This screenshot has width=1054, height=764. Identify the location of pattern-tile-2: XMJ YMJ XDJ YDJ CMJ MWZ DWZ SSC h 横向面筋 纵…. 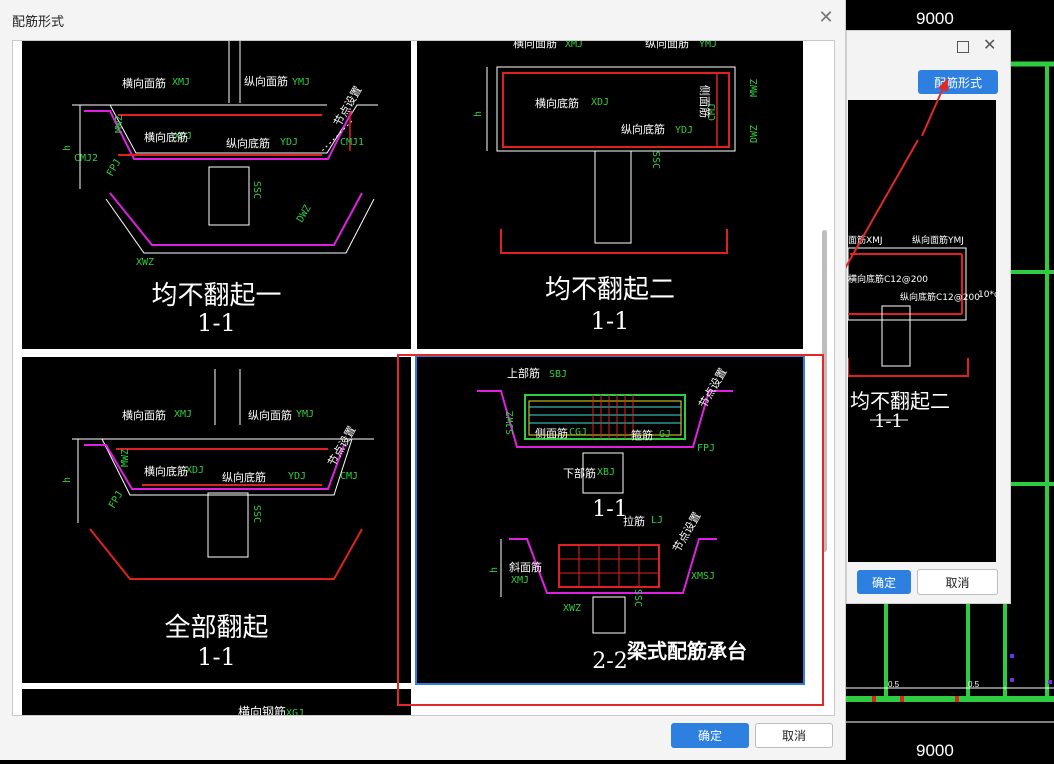
(610, 195).